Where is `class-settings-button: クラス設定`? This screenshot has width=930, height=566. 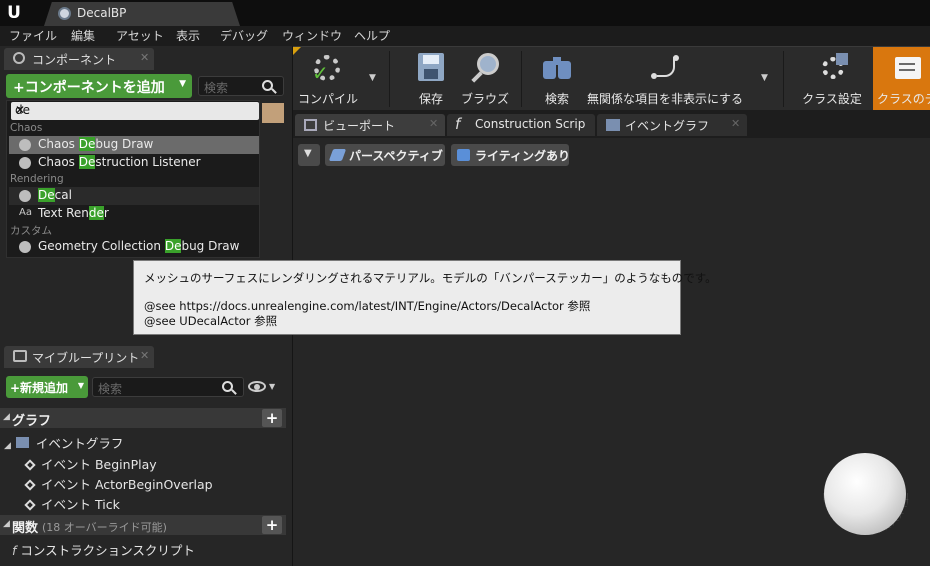 class-settings-button: クラス設定 is located at coordinates (832, 79).